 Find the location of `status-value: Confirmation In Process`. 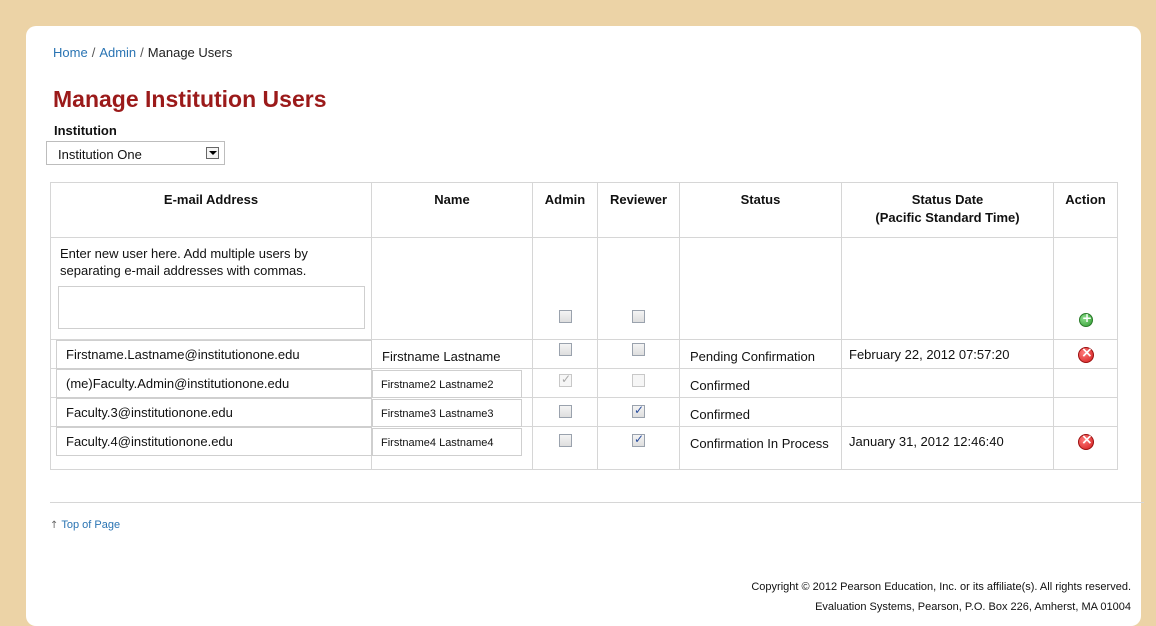

status-value: Confirmation In Process is located at coordinates (759, 443).